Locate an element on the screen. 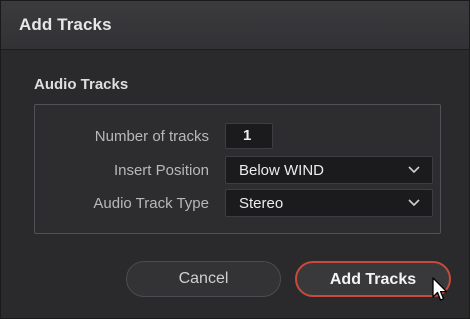 Image resolution: width=470 pixels, height=319 pixels. number-of-tracks-field: 1 is located at coordinates (249, 136).